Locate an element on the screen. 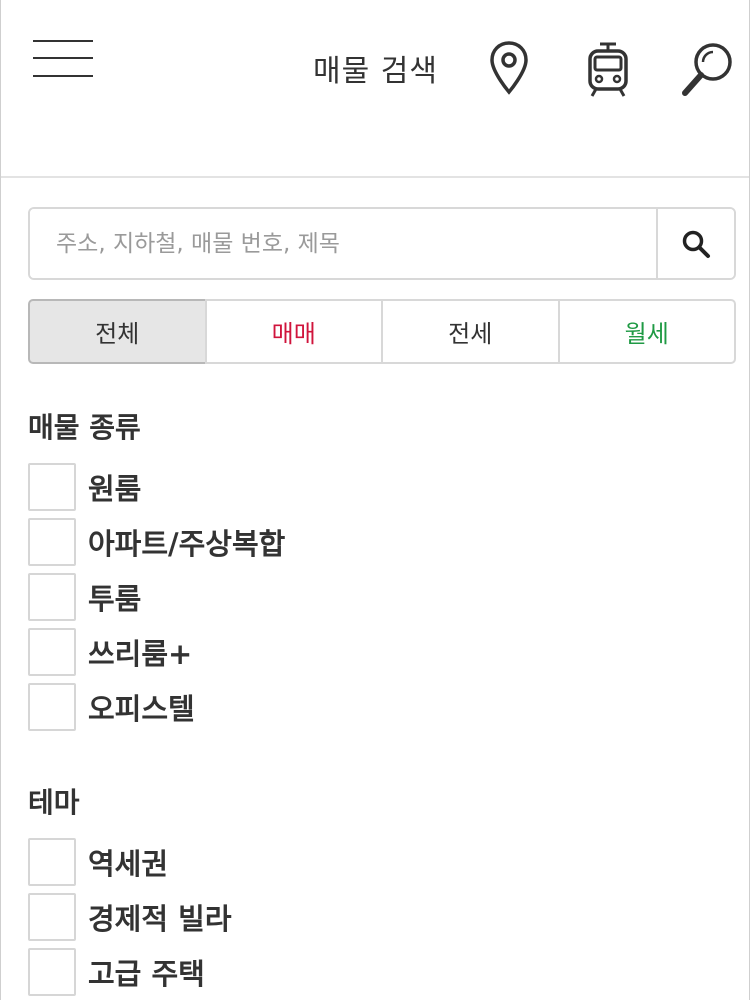 The width and height of the screenshot is (750, 1000). tab-jeonse: 전세 is located at coordinates (470, 331).